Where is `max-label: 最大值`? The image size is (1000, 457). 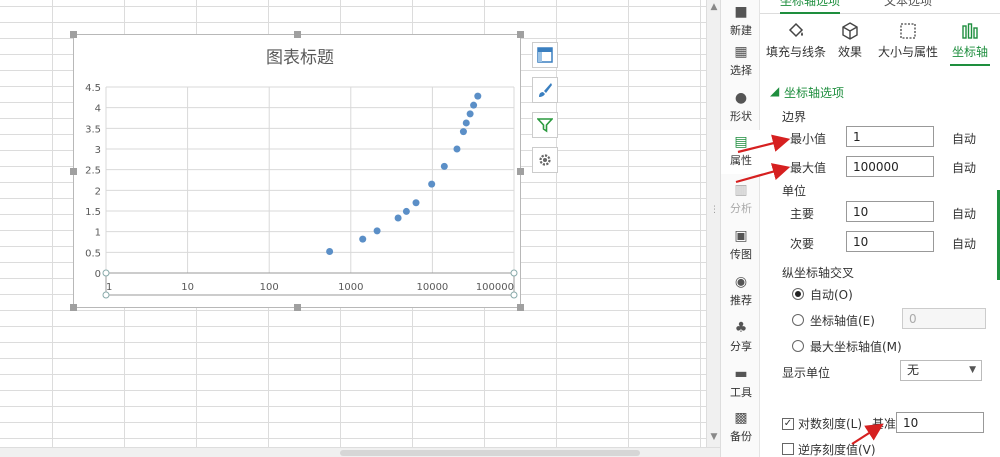 max-label: 最大值 is located at coordinates (808, 168).